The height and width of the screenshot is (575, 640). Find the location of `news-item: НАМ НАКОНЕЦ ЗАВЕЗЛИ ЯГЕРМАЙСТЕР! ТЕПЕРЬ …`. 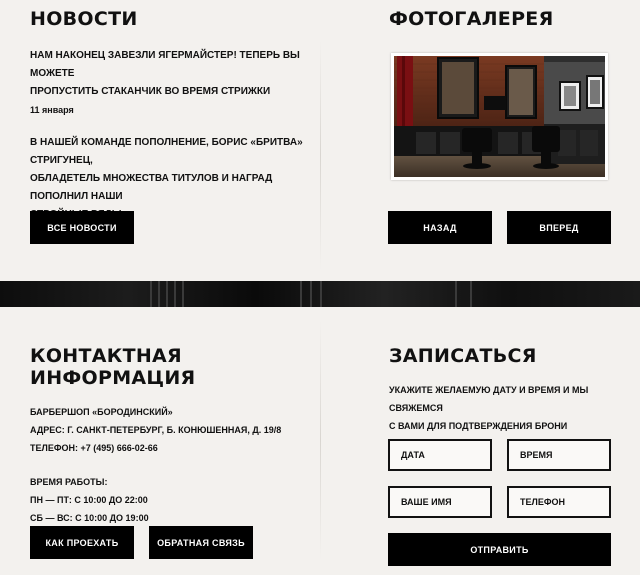

news-item: НАМ НАКОНЕЦ ЗАВЕЗЛИ ЯГЕРМАЙСТЕР! ТЕПЕРЬ … is located at coordinates (175, 82).